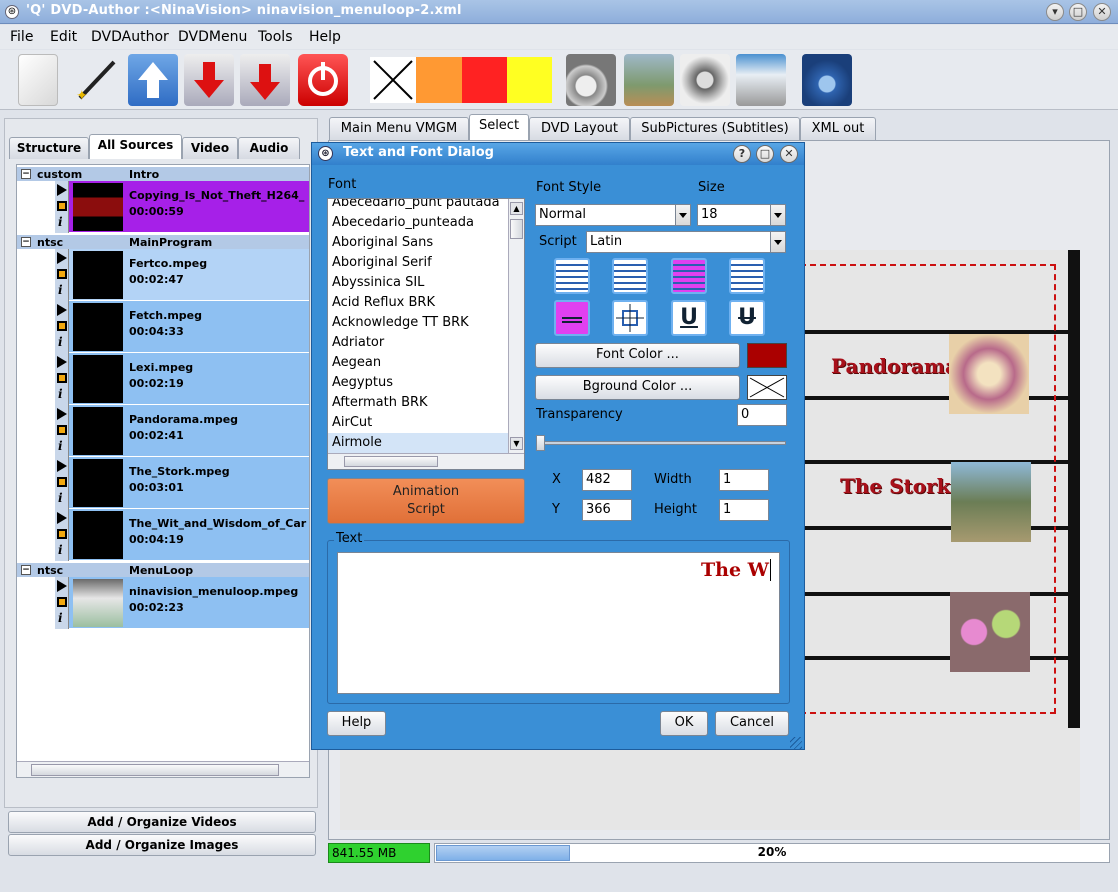 The height and width of the screenshot is (892, 1118). I want to click on font-item: Aegyptus, so click(362, 382).